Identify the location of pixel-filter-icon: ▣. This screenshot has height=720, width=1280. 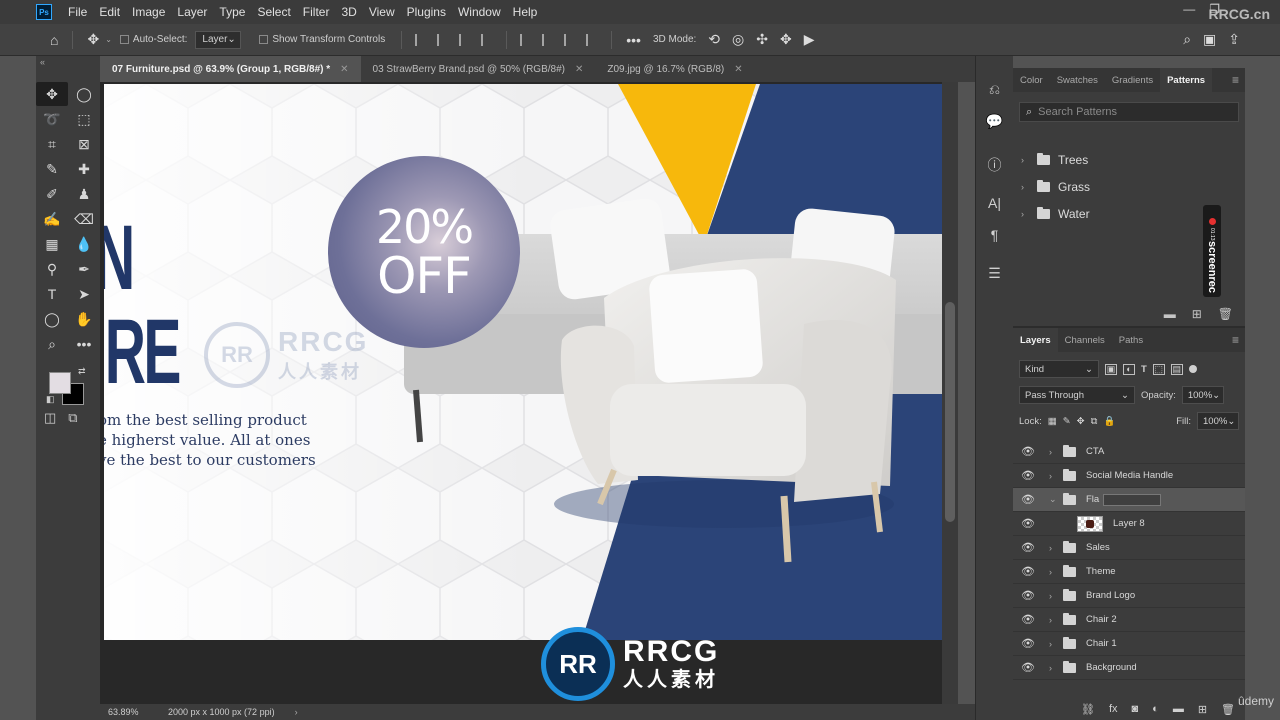
(1111, 369).